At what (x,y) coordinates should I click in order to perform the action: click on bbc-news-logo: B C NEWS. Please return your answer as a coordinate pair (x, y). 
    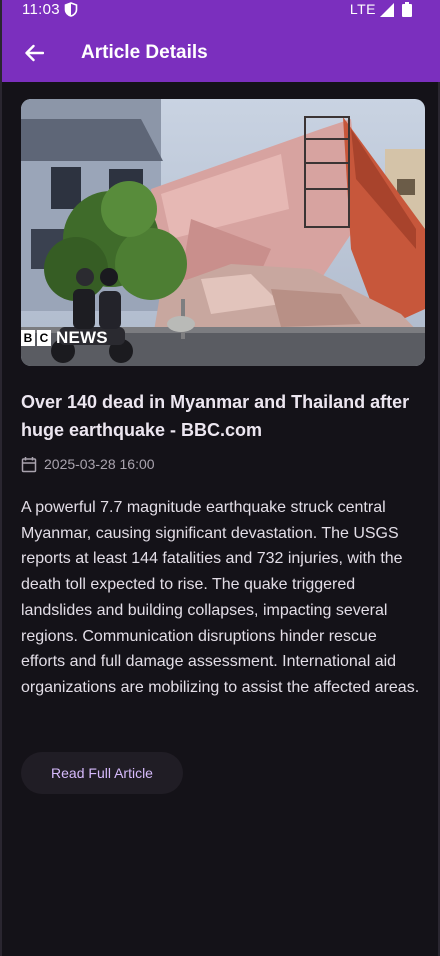
    Looking at the image, I should click on (64, 338).